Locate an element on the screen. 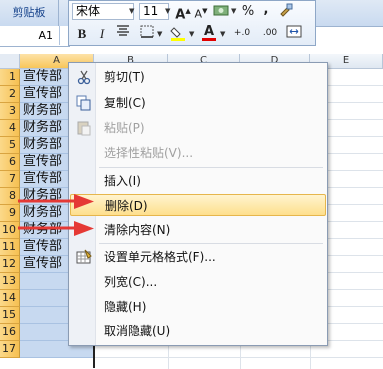  menu-item-insert: 插入(I) is located at coordinates (198, 181).